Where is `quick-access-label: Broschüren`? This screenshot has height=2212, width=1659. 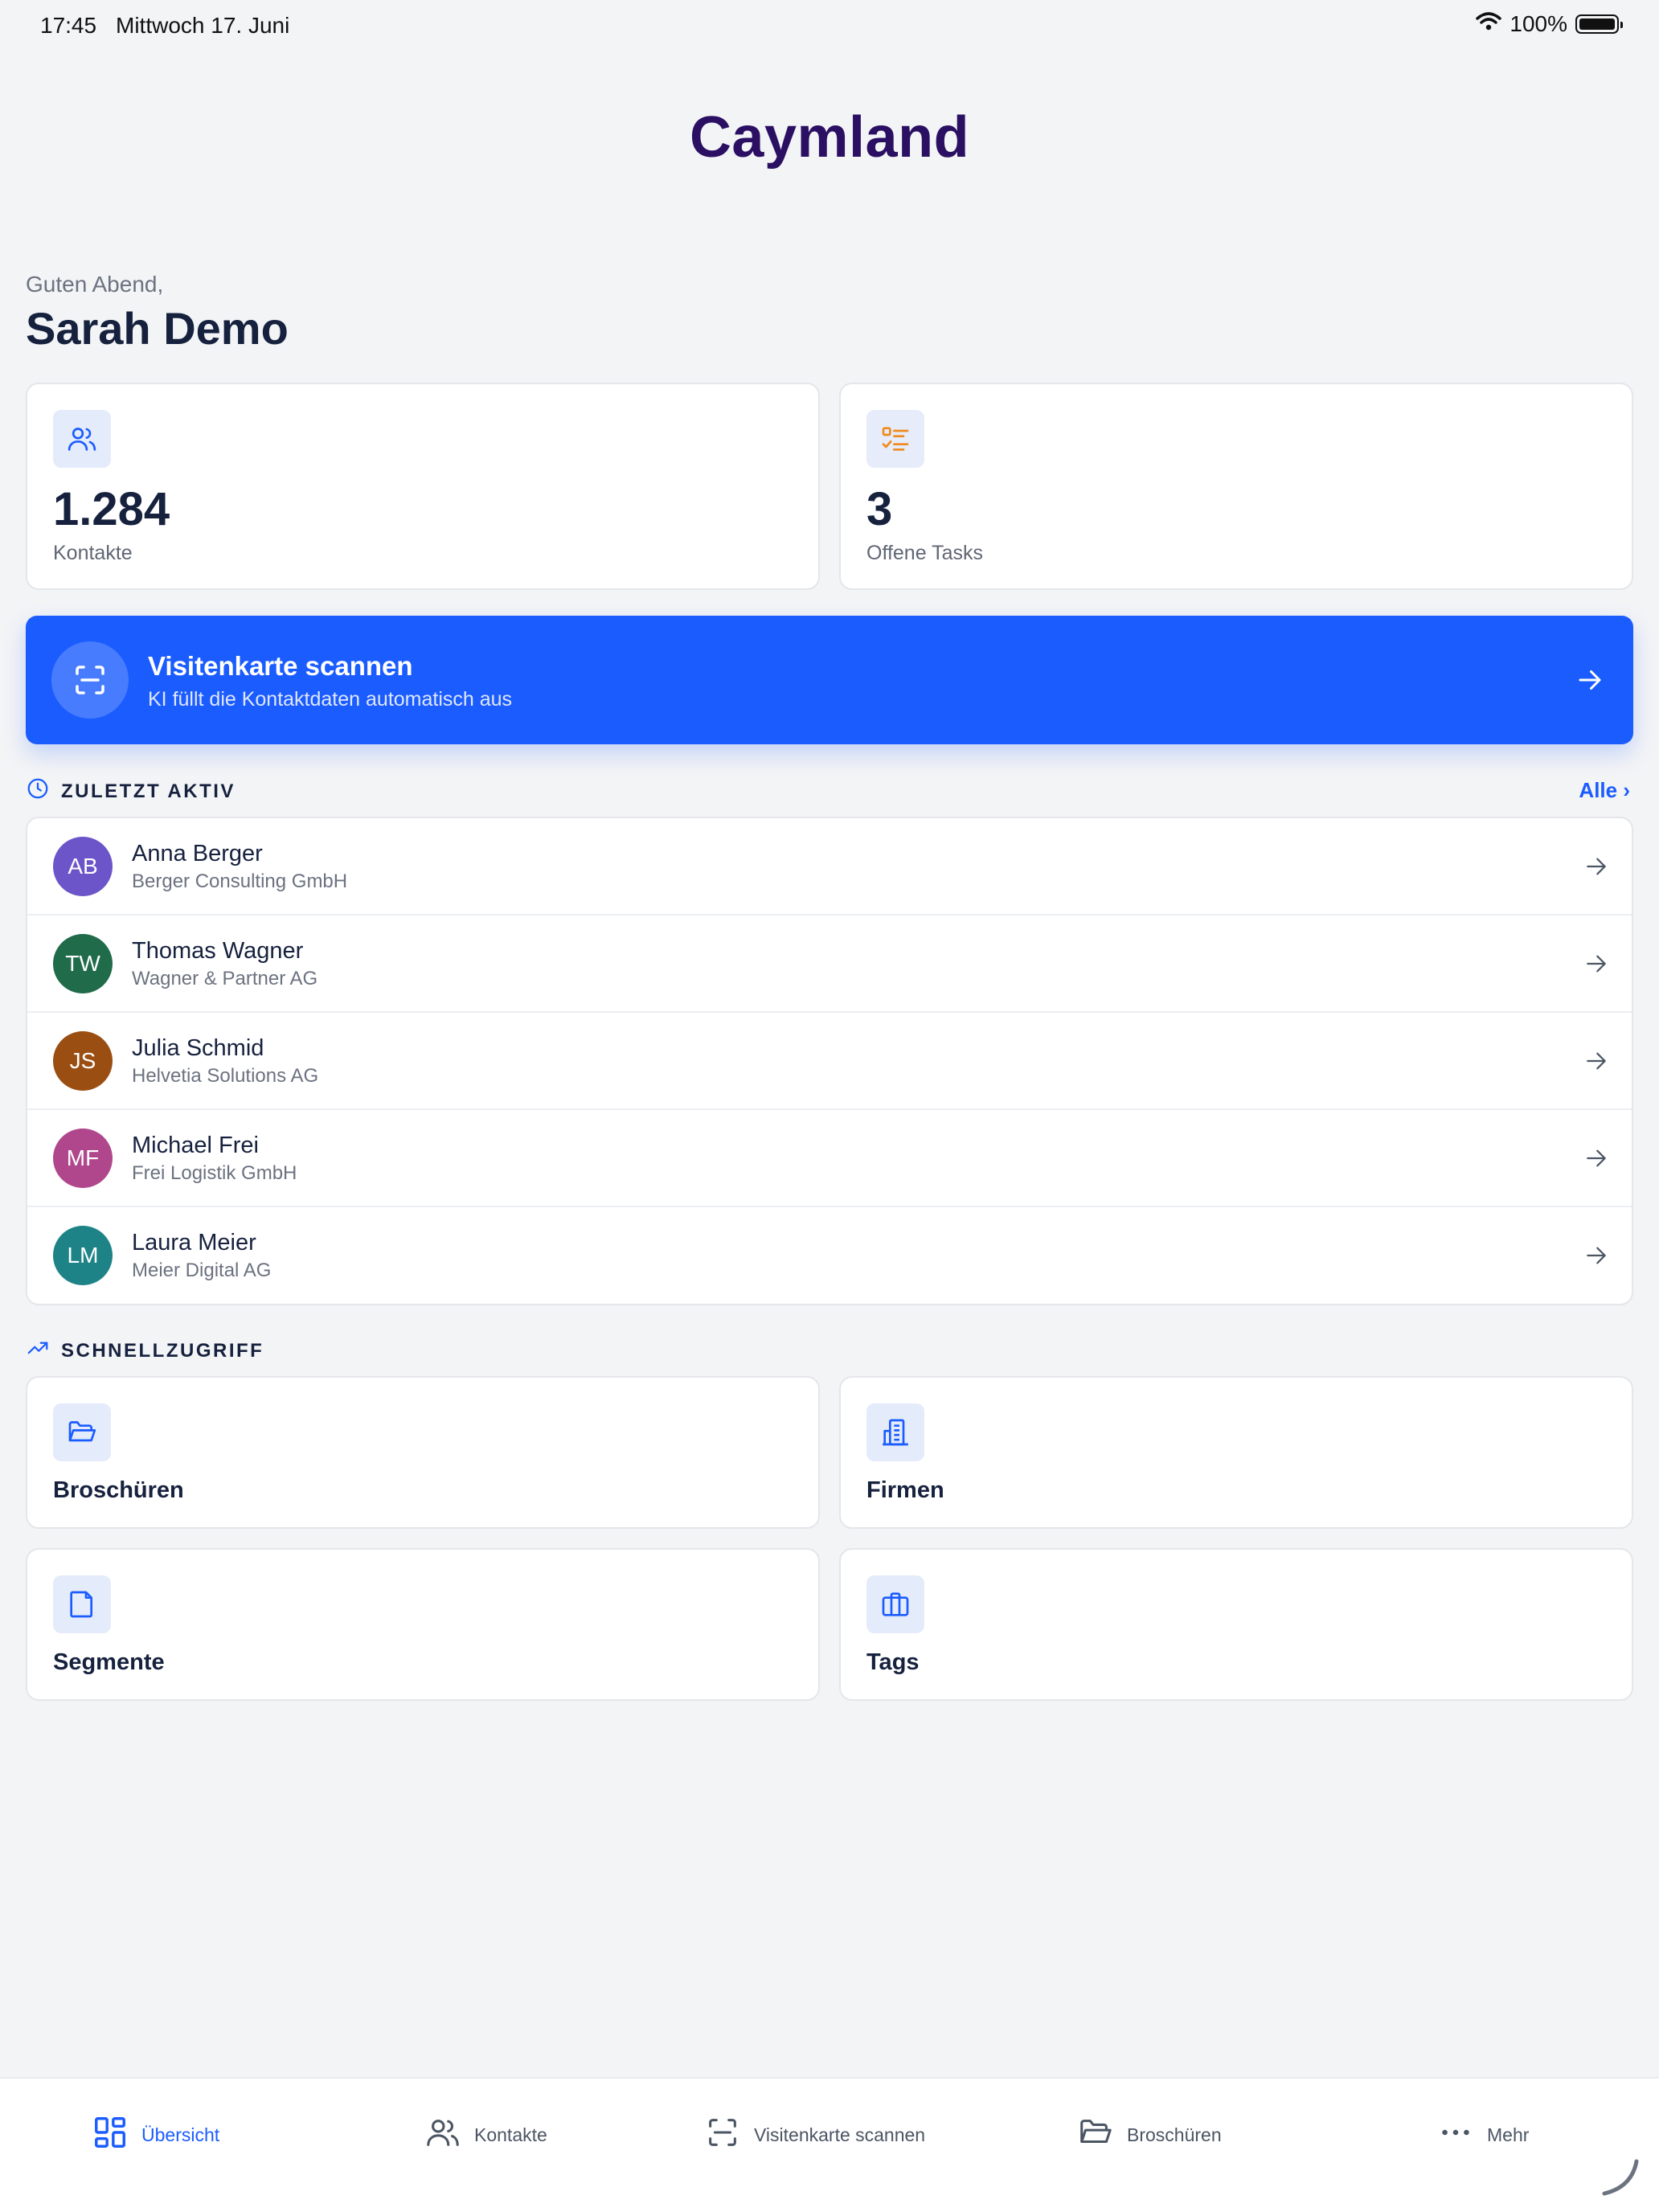
quick-access-label: Broschüren is located at coordinates (119, 1490).